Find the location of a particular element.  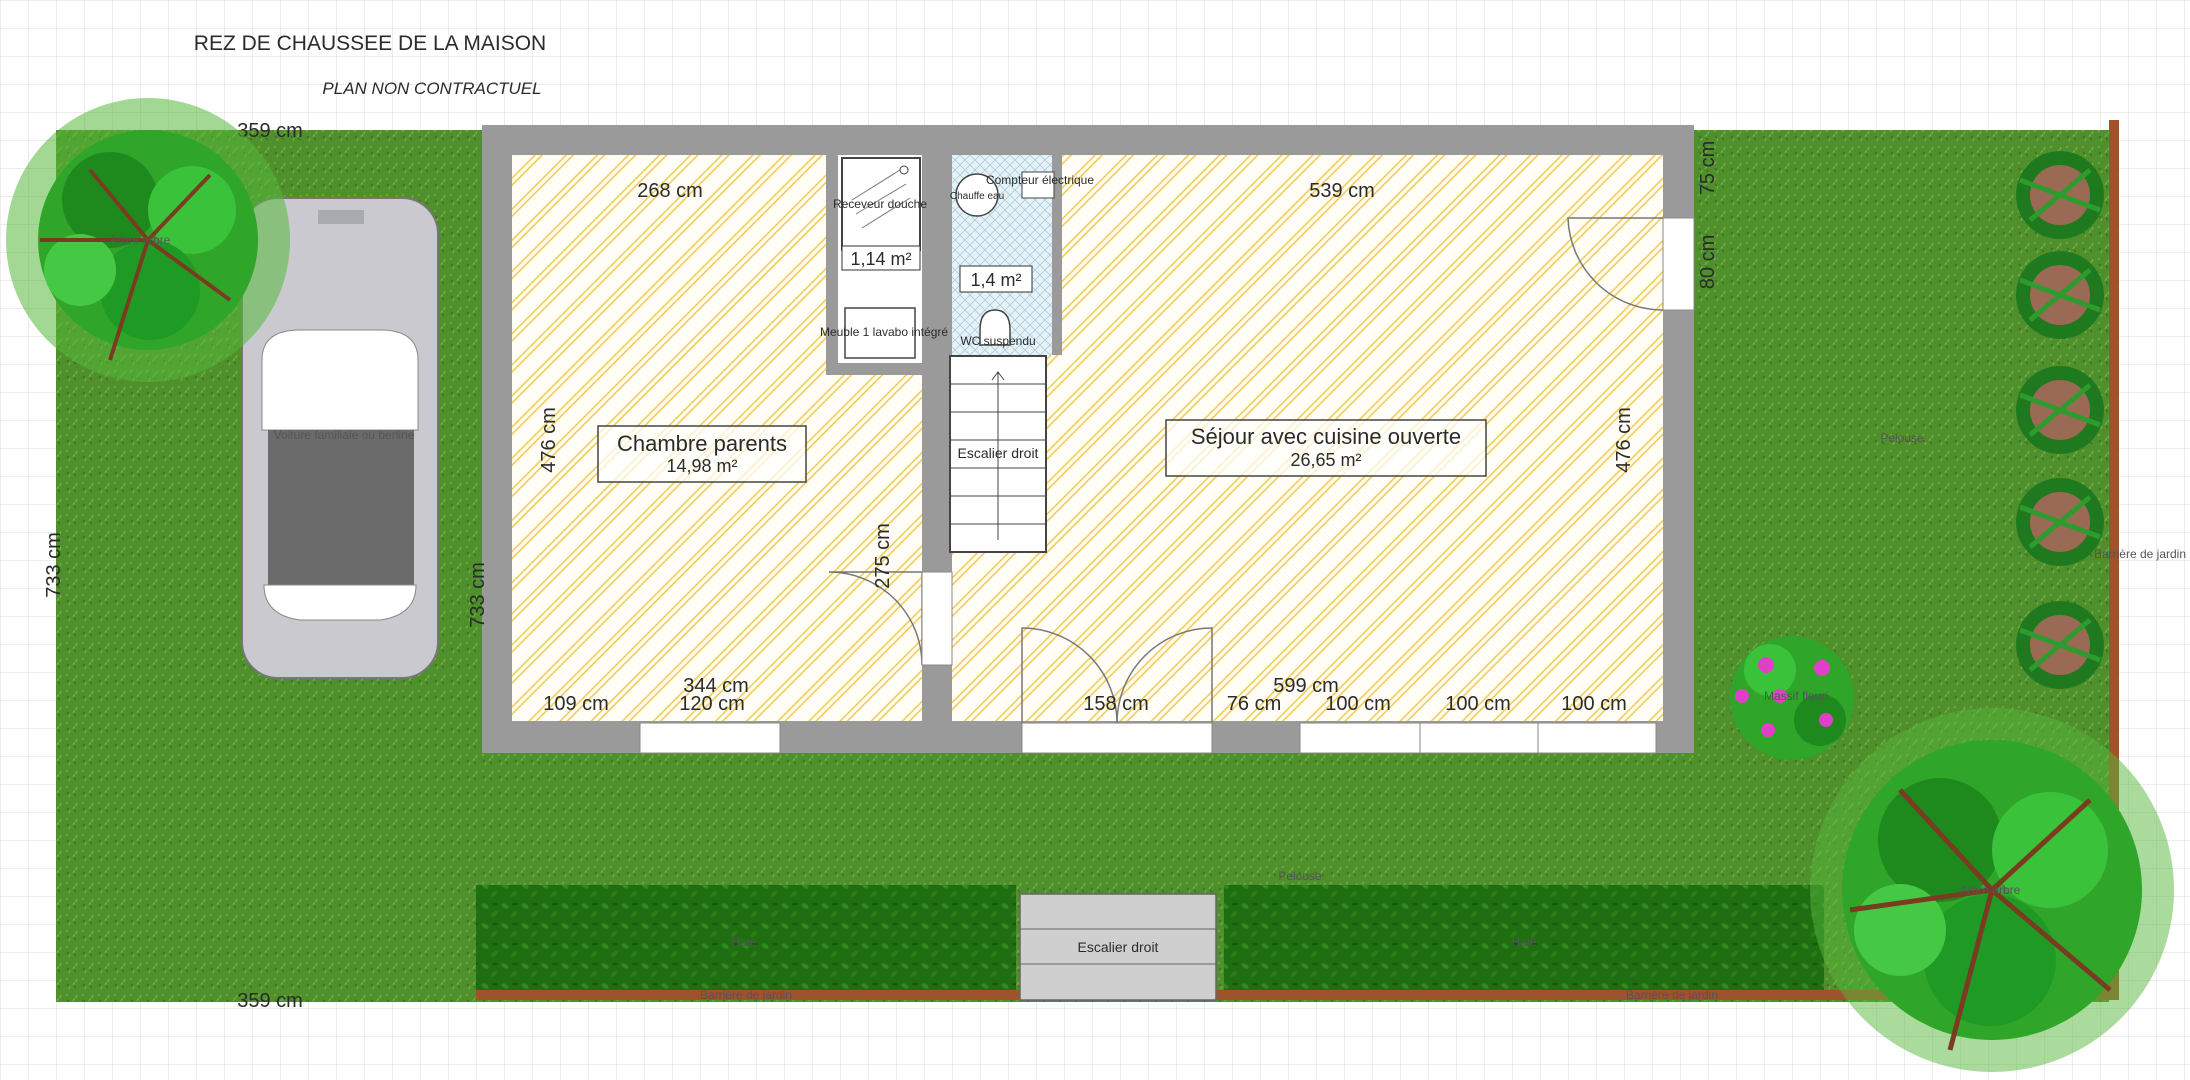

window-right is located at coordinates (1678, 264).